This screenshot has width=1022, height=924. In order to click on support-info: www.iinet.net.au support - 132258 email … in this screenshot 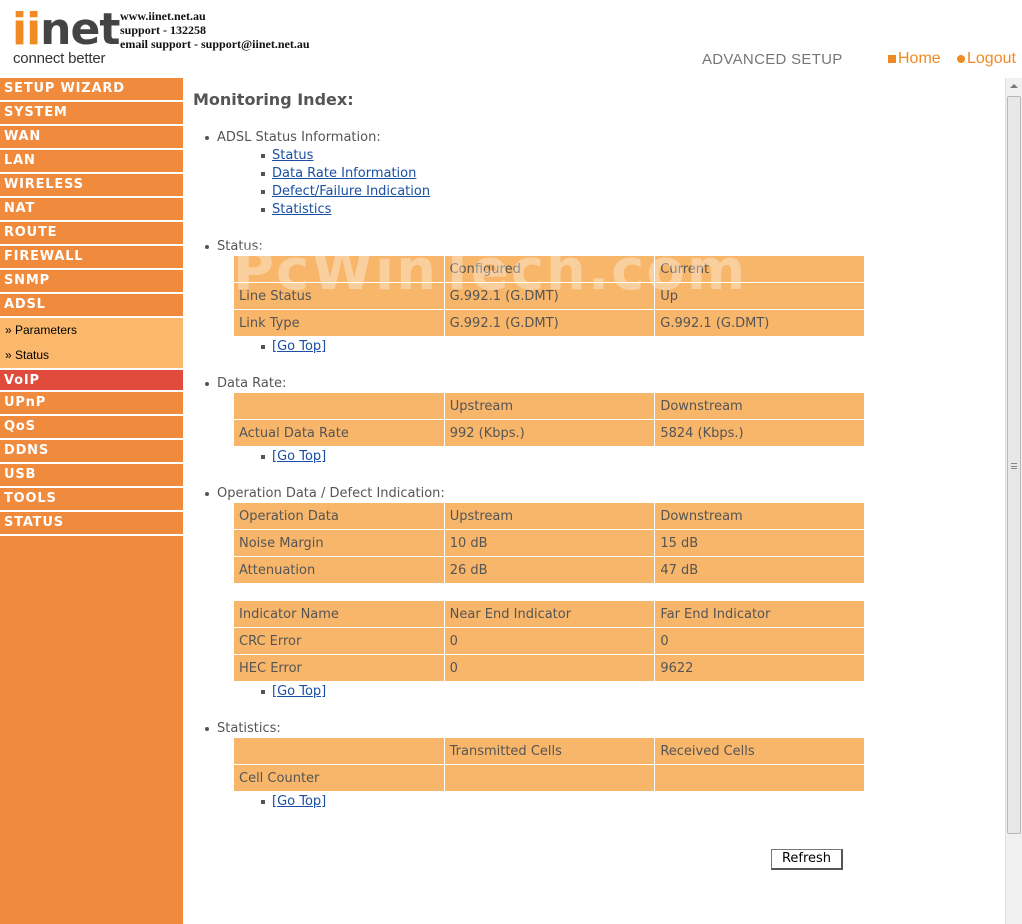, I will do `click(215, 30)`.